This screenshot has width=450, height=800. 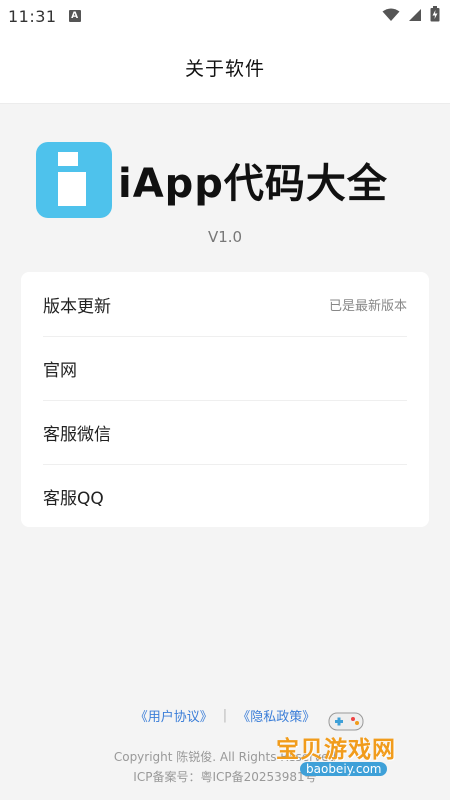 What do you see at coordinates (391, 16) in the screenshot?
I see `wifi-icon` at bounding box center [391, 16].